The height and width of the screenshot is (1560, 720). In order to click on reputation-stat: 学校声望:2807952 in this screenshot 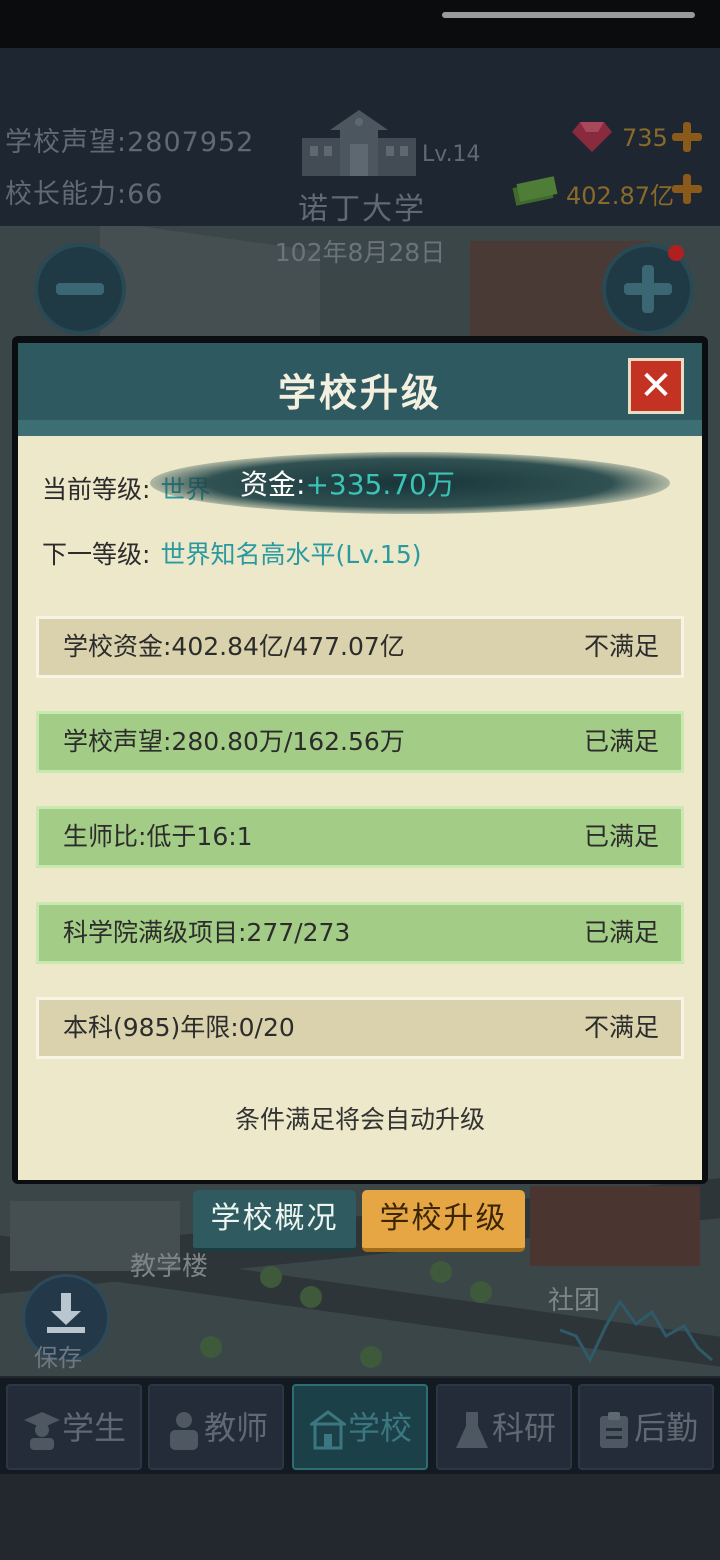, I will do `click(129, 139)`.